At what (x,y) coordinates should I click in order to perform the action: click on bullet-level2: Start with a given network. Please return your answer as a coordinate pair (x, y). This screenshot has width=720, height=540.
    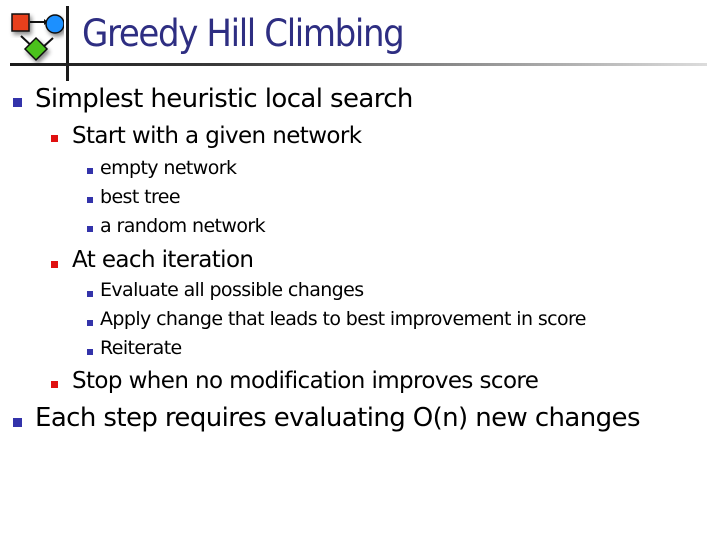
    Looking at the image, I should click on (217, 136).